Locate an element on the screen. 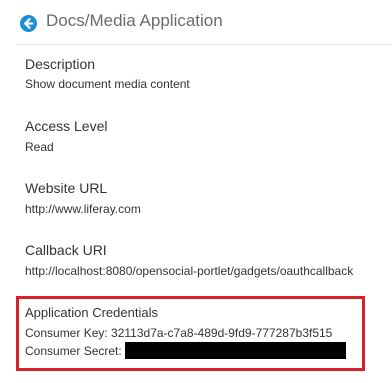 Image resolution: width=392 pixels, height=383 pixels. website-url-label: Website URL is located at coordinates (66, 188).